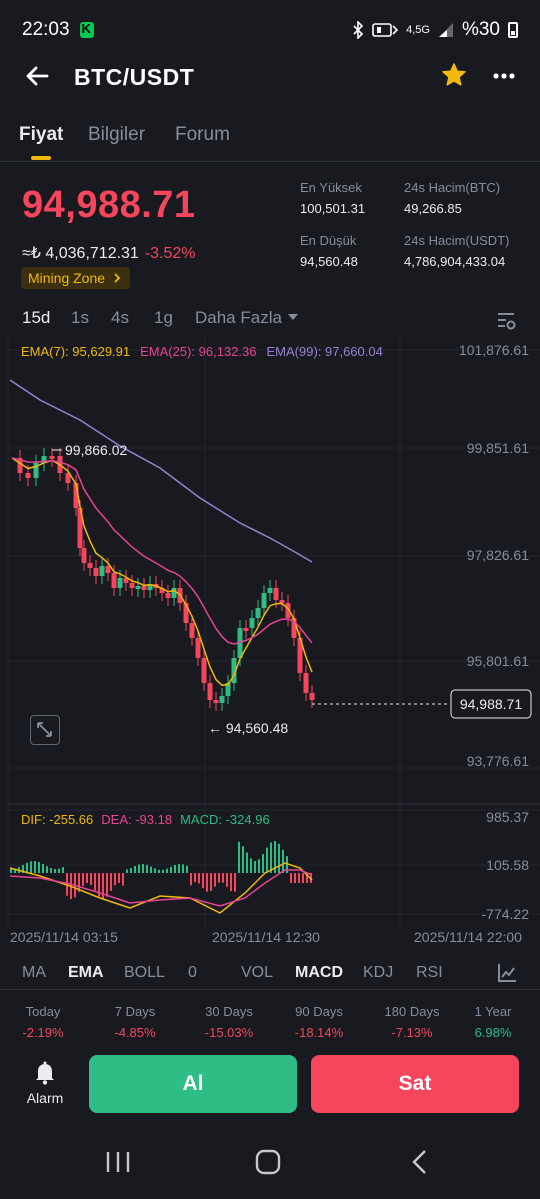 This screenshot has width=540, height=1199. I want to click on tab-fiyat: Fiyat, so click(41, 135).